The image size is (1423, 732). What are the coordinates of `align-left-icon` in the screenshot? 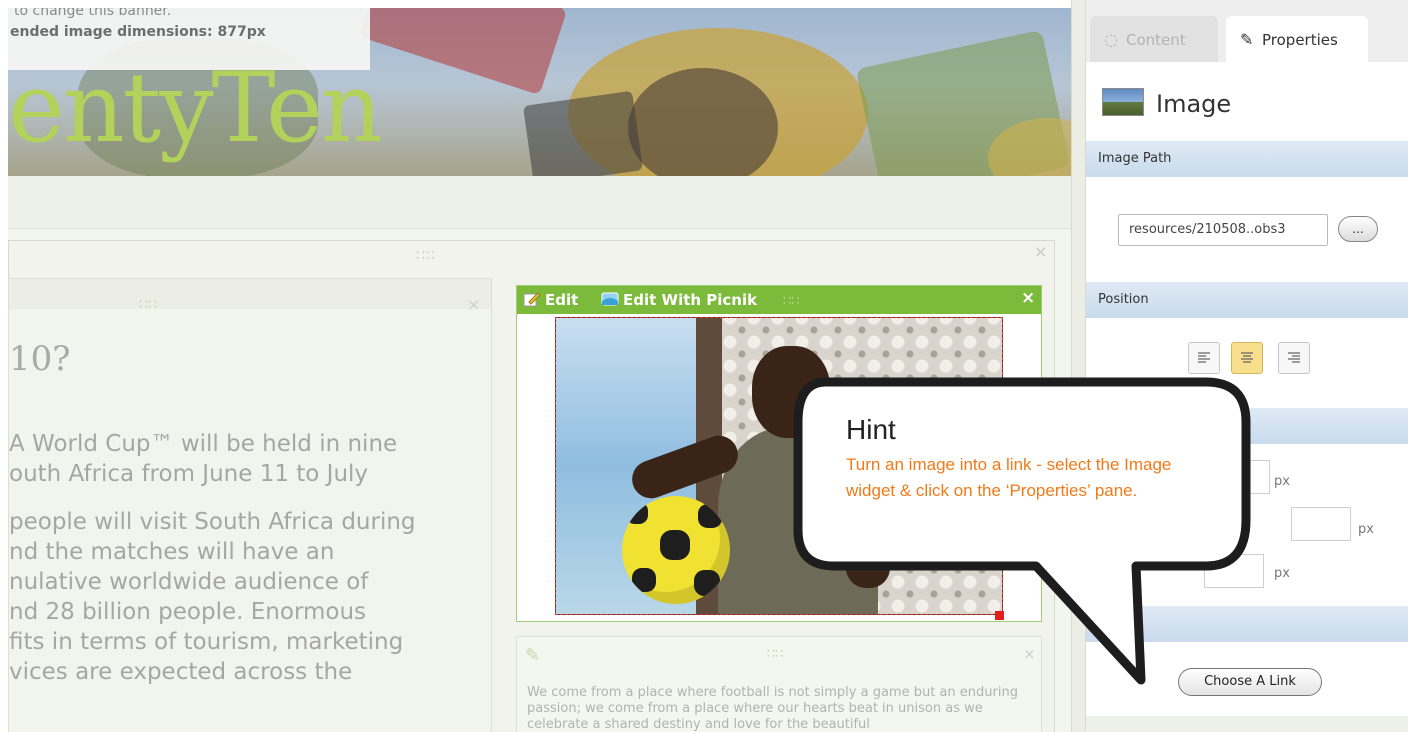 It's located at (1204, 357).